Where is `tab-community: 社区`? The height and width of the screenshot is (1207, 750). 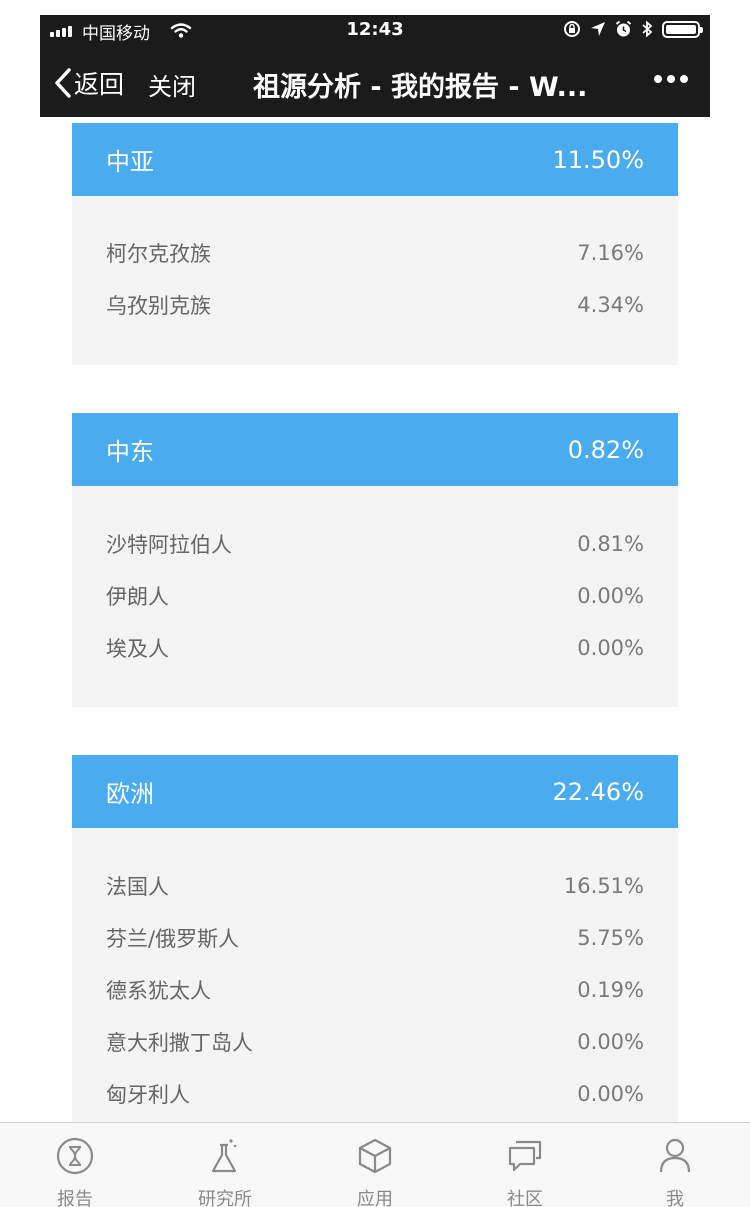 tab-community: 社区 is located at coordinates (525, 1172).